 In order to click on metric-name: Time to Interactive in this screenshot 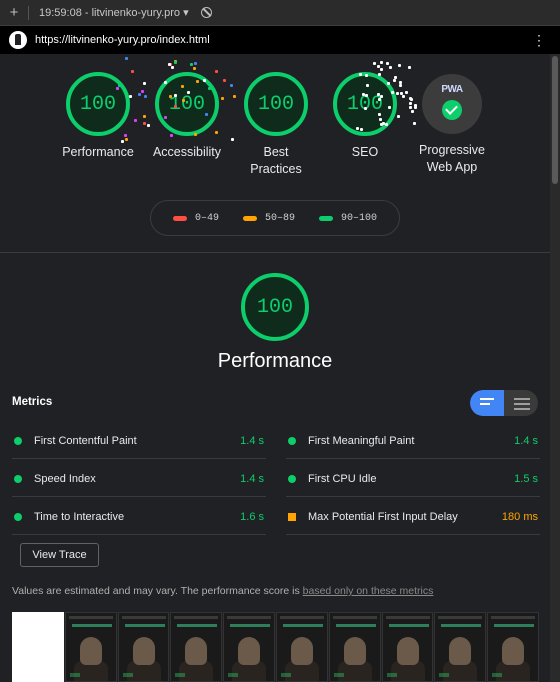, I will do `click(79, 517)`.